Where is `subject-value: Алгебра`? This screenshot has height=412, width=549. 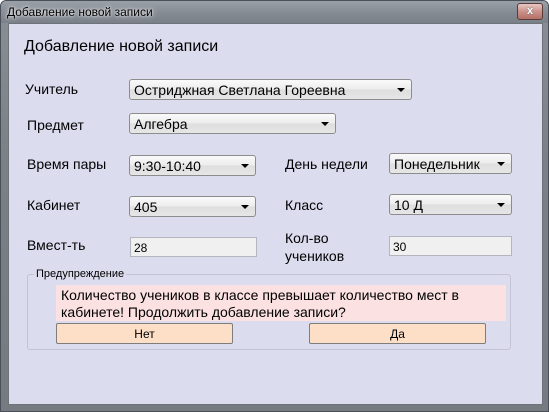 subject-value: Алгебра is located at coordinates (161, 124).